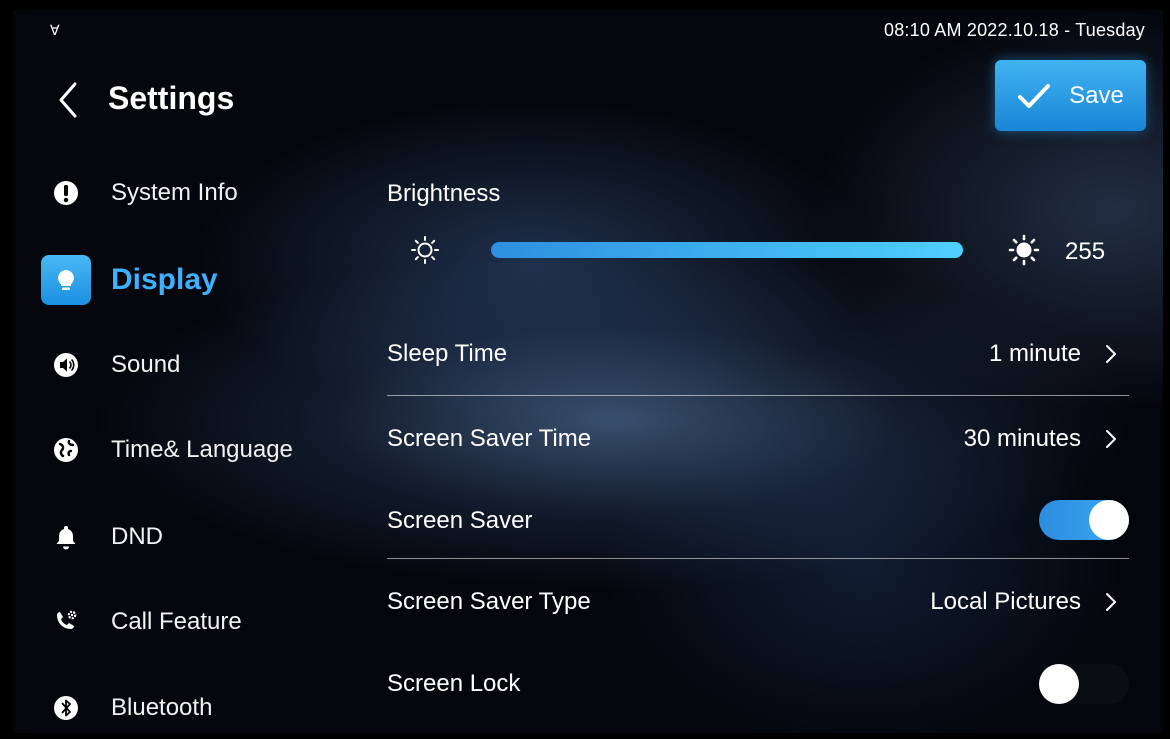 The width and height of the screenshot is (1170, 739). I want to click on sleep-time-value: 1 minute, so click(1034, 353).